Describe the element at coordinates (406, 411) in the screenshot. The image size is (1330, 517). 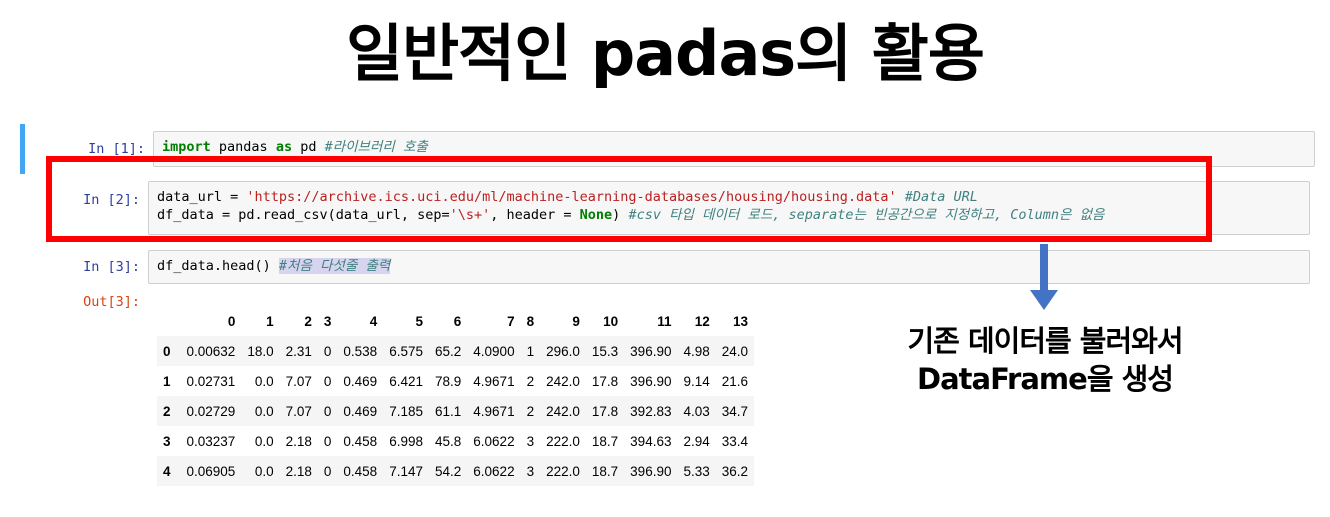
I see `table-cell: 7.185` at that location.